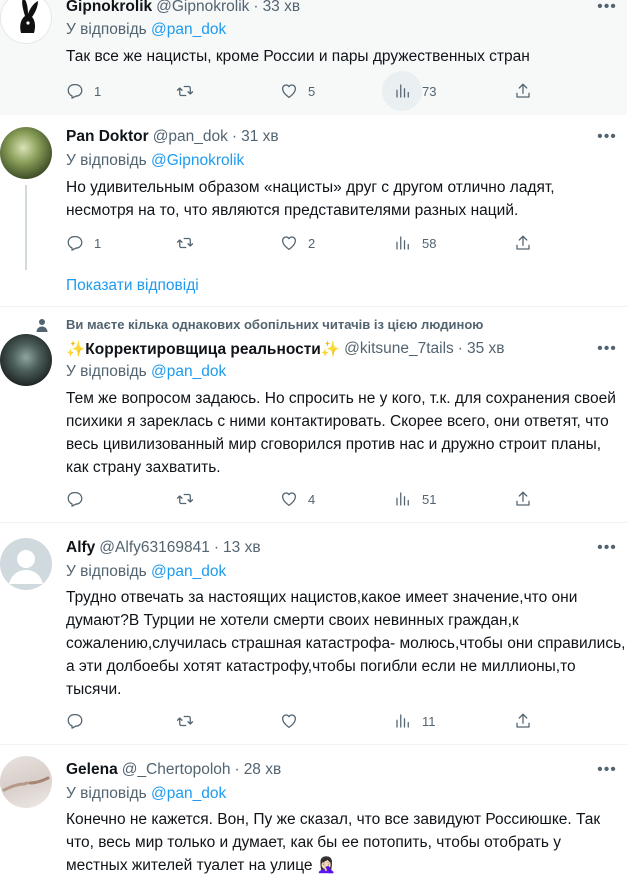  Describe the element at coordinates (429, 243) in the screenshot. I see `views-count: 58` at that location.